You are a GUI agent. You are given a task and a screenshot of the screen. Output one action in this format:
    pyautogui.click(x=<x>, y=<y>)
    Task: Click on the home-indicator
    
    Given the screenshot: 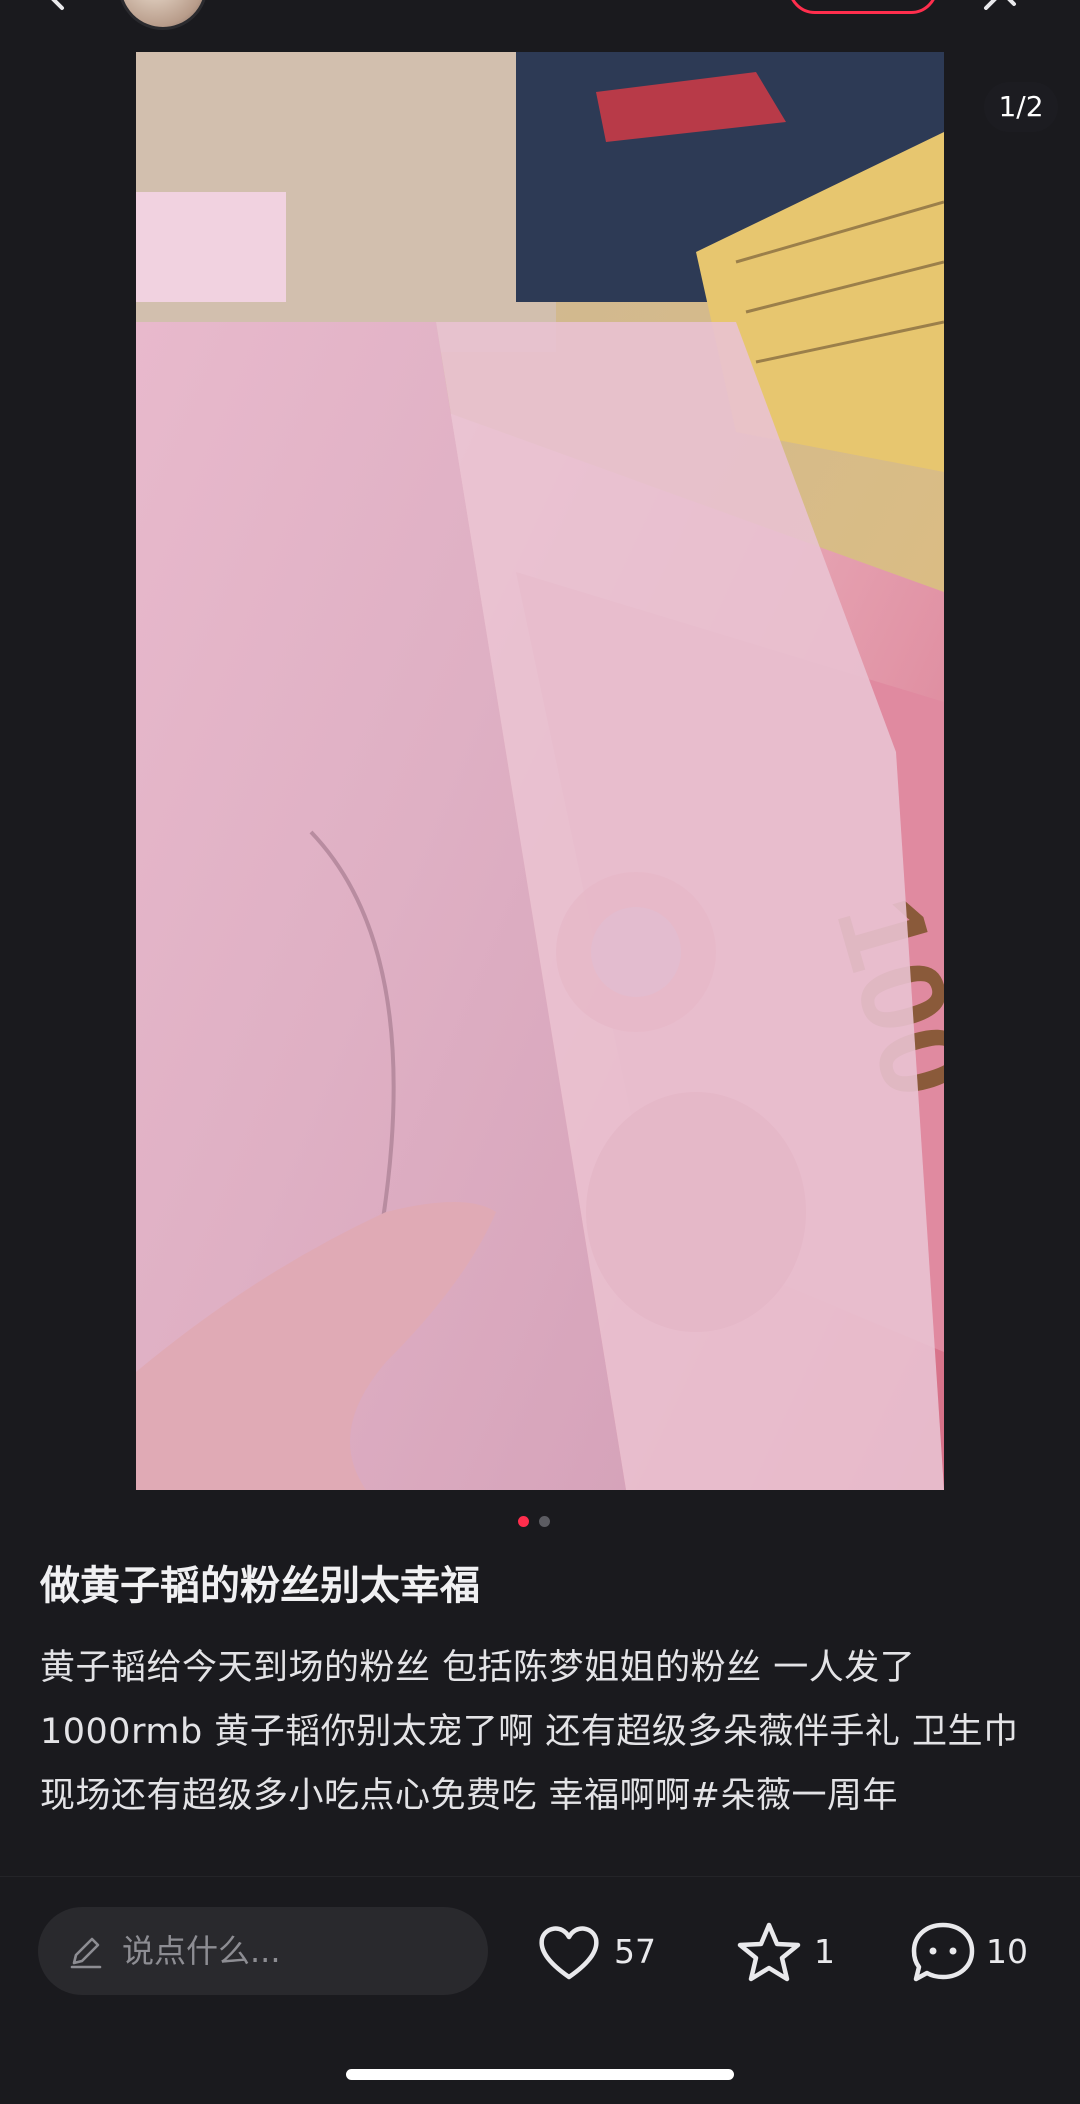 What is the action you would take?
    pyautogui.click(x=540, y=2074)
    